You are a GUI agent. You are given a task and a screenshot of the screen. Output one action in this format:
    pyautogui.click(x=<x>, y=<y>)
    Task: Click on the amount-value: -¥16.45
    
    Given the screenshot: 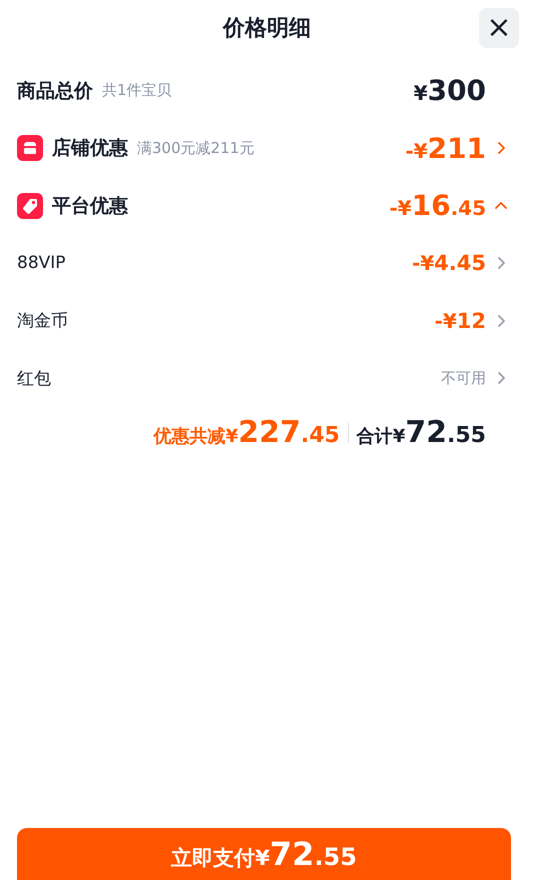 What is the action you would take?
    pyautogui.click(x=437, y=205)
    